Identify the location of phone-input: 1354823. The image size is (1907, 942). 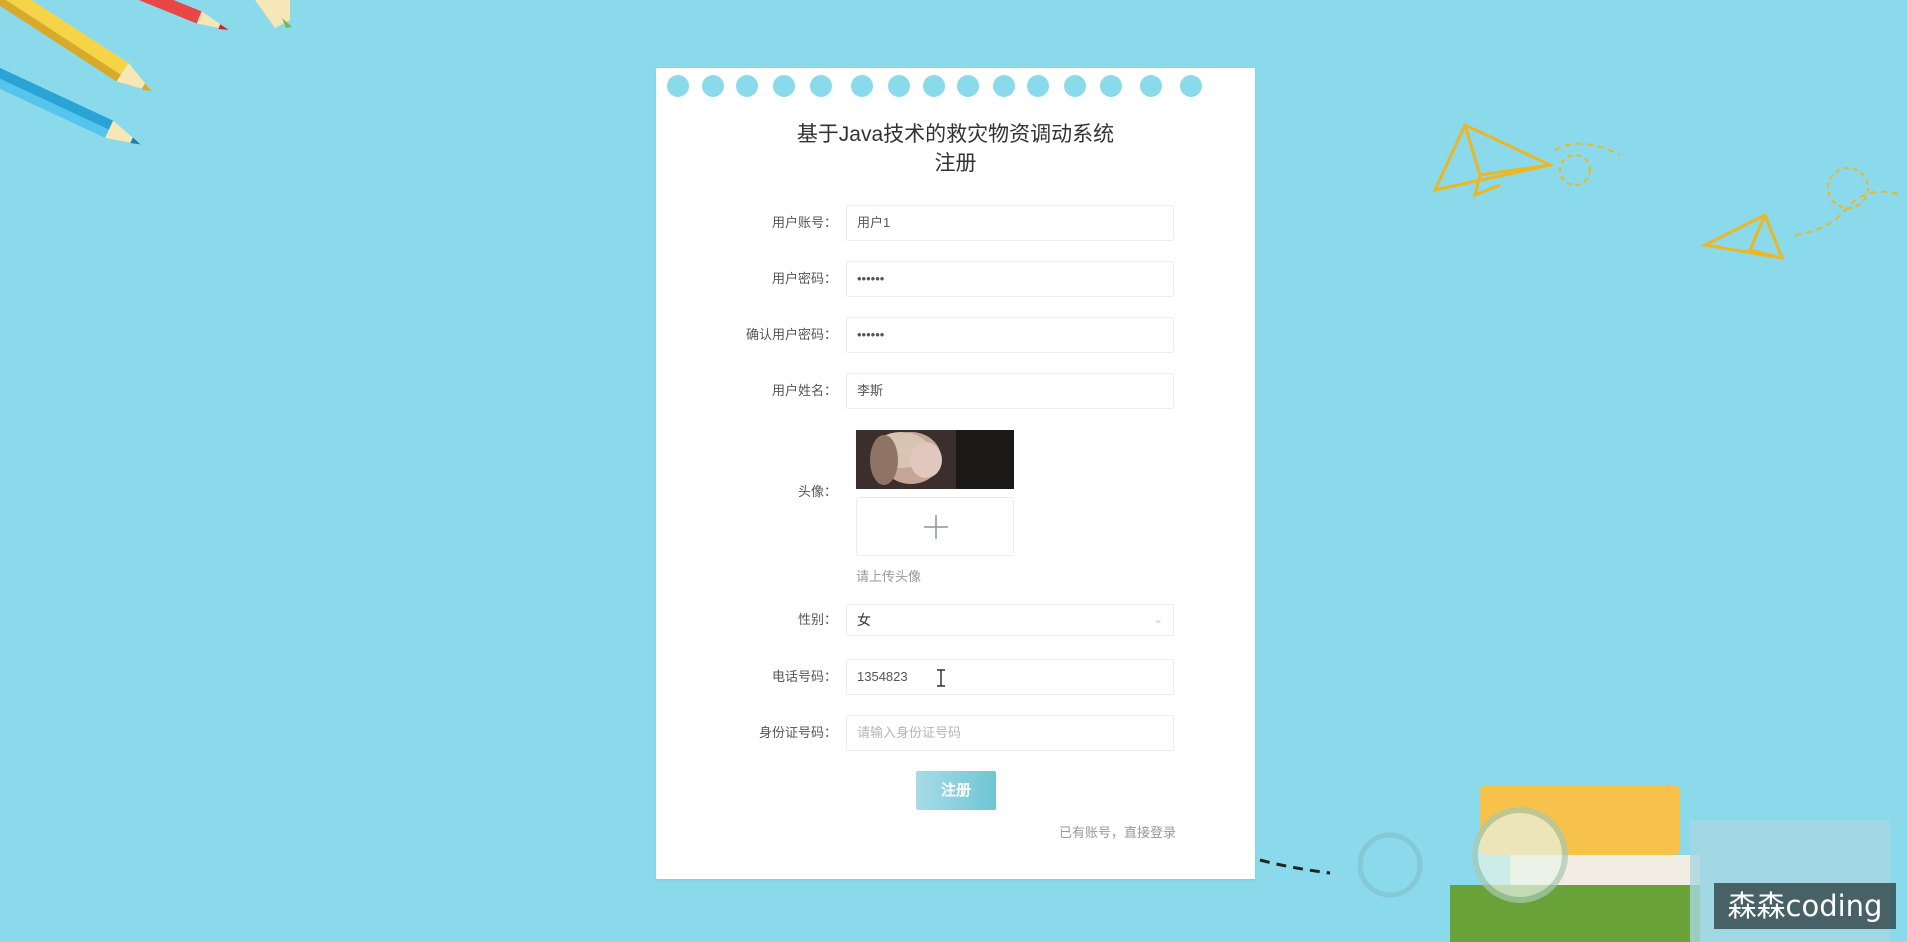
(1010, 677).